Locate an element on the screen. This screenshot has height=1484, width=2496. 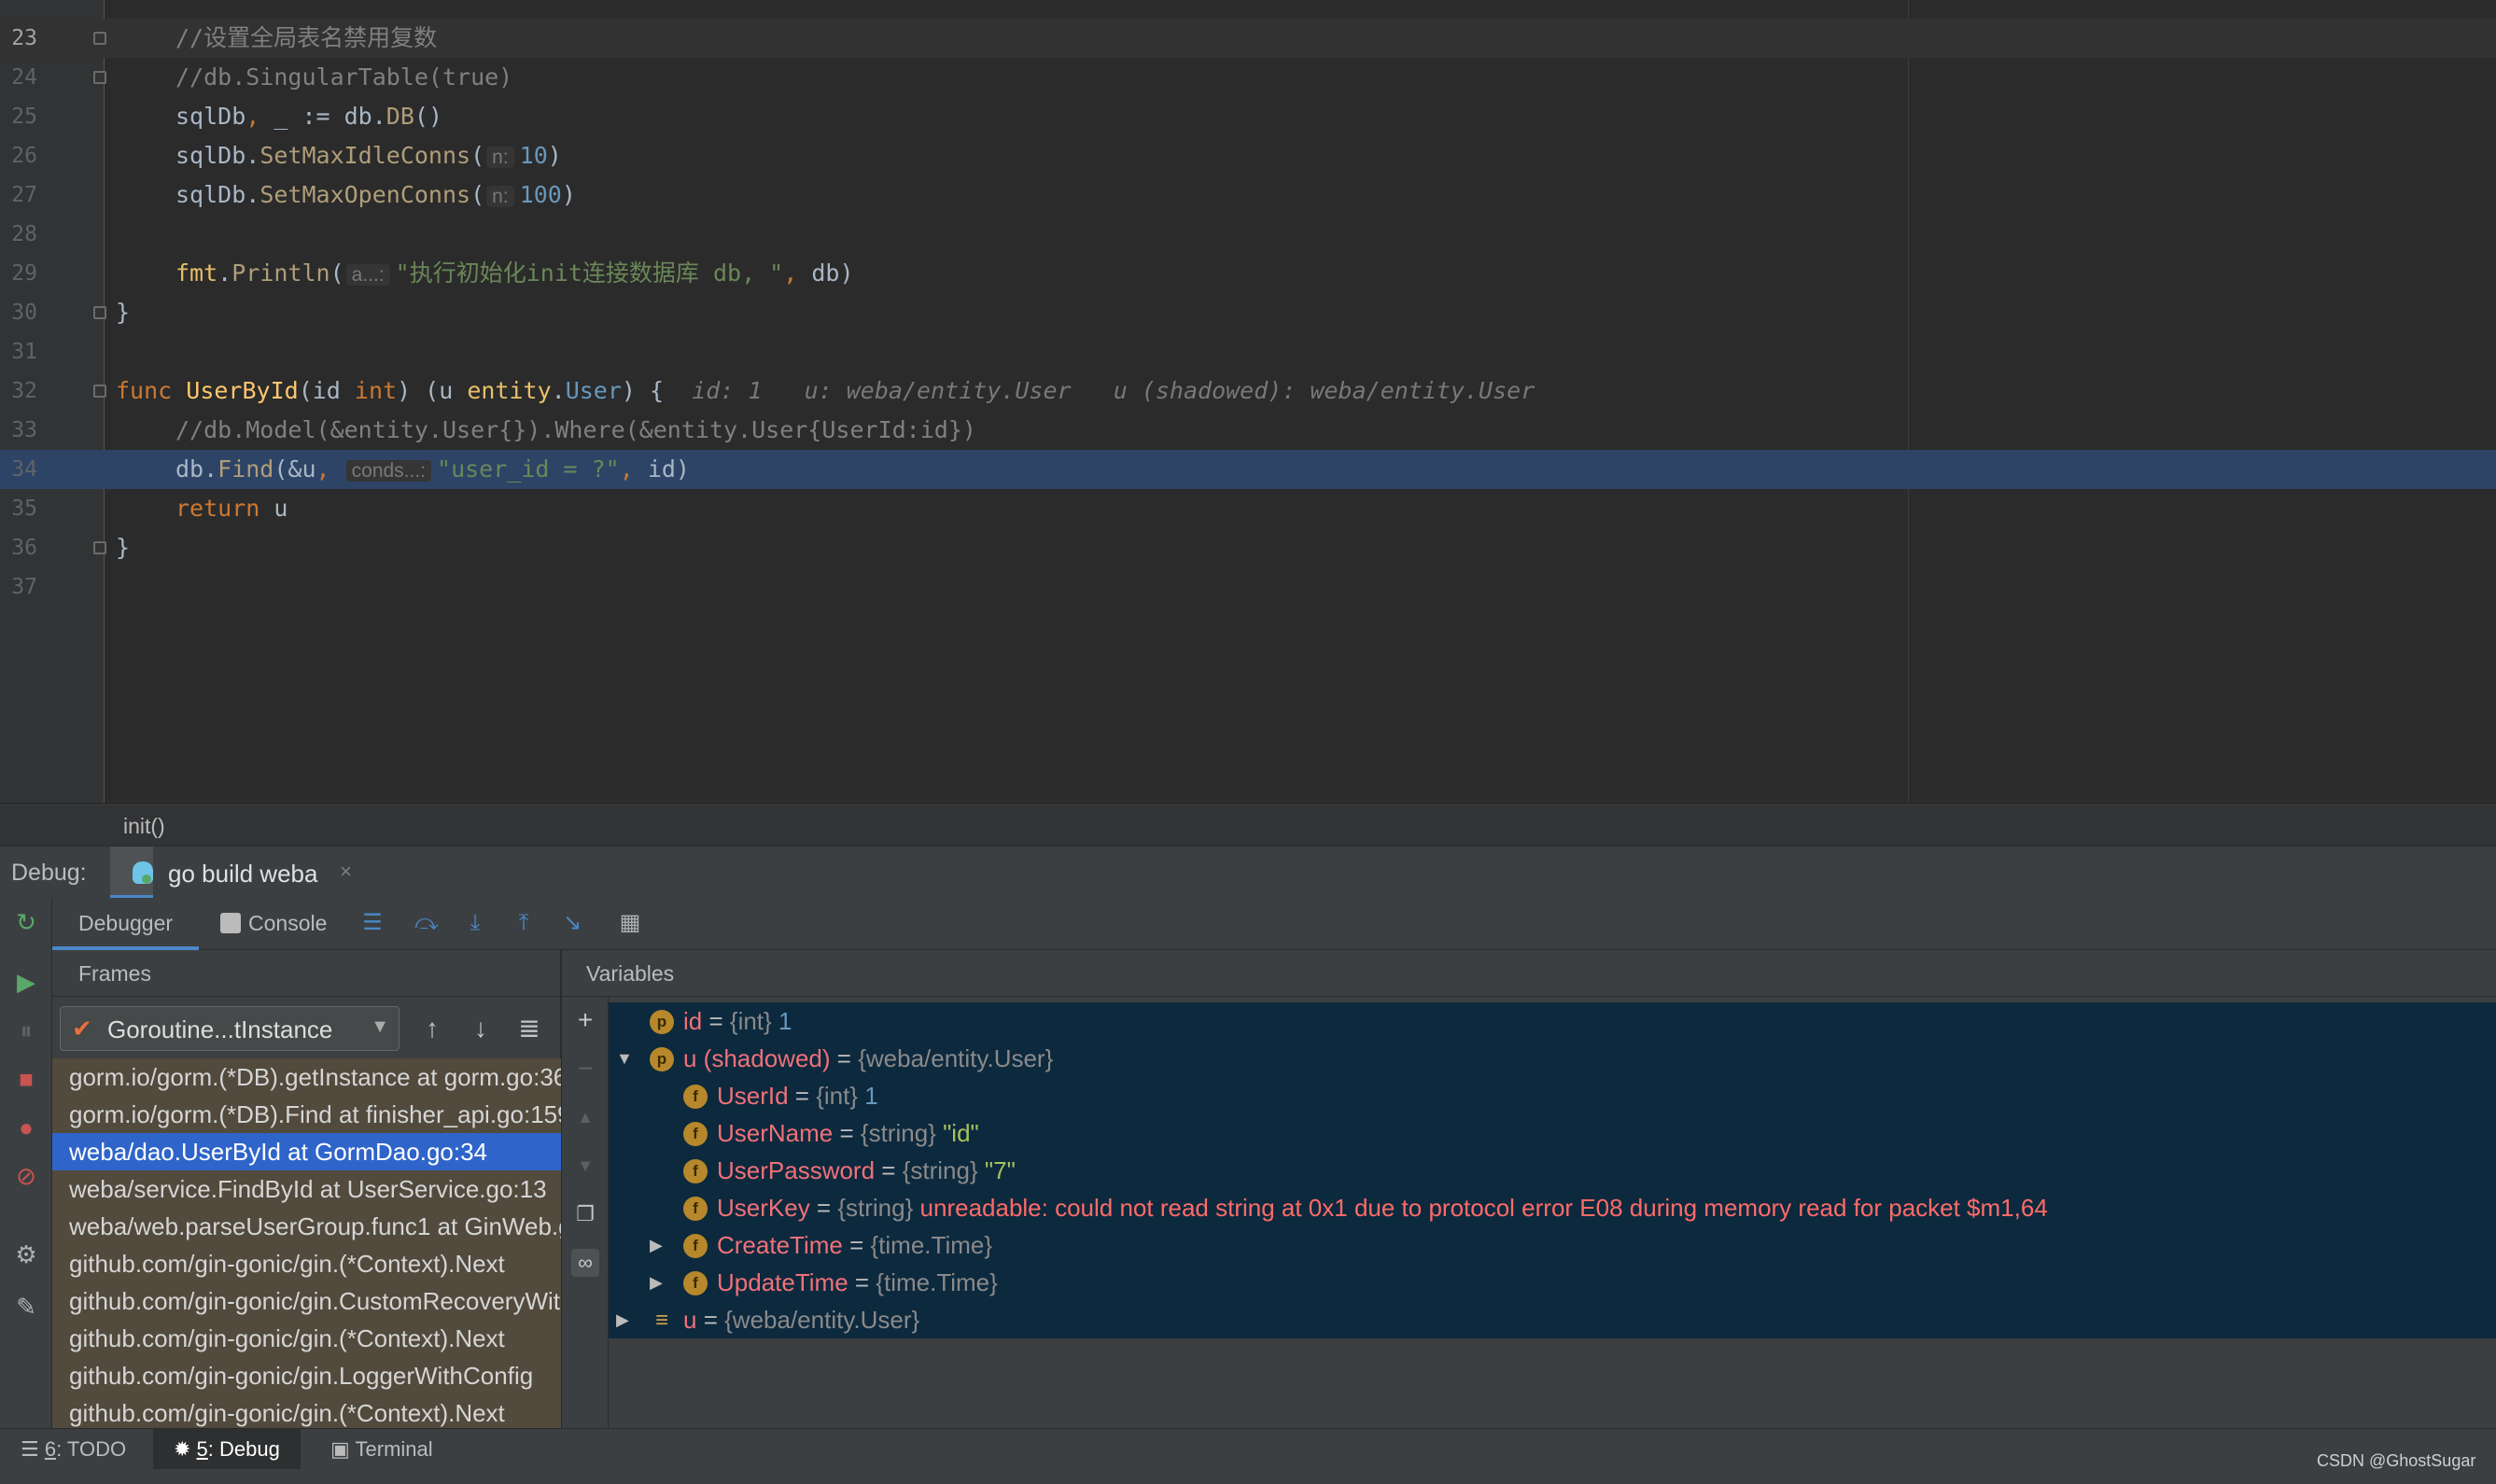
resume-icon: ▶ is located at coordinates (26, 982).